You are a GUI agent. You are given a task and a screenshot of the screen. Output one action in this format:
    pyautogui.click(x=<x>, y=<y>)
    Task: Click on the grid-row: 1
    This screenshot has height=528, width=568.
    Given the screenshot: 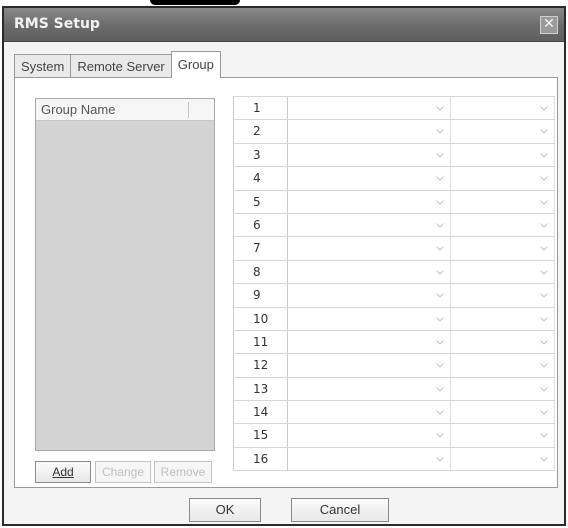 What is the action you would take?
    pyautogui.click(x=394, y=109)
    